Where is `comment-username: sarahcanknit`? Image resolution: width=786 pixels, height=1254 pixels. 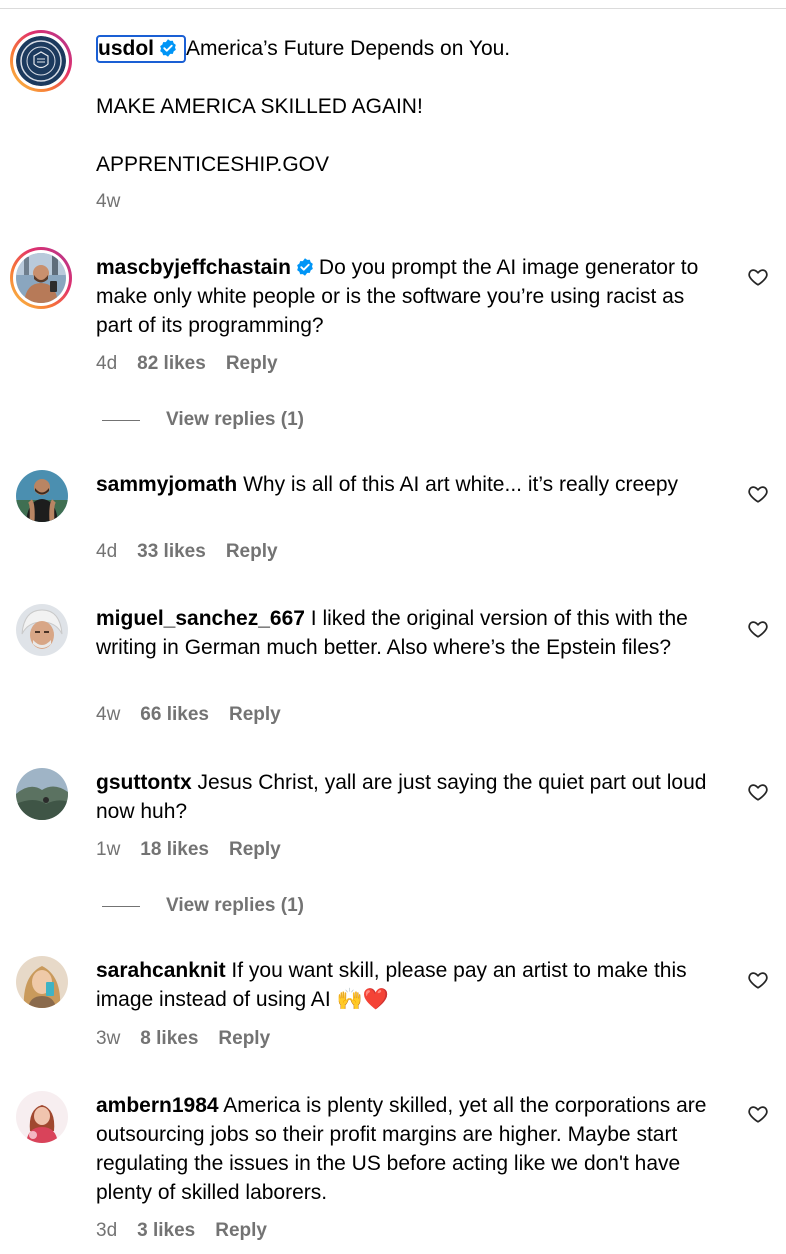 comment-username: sarahcanknit is located at coordinates (161, 970).